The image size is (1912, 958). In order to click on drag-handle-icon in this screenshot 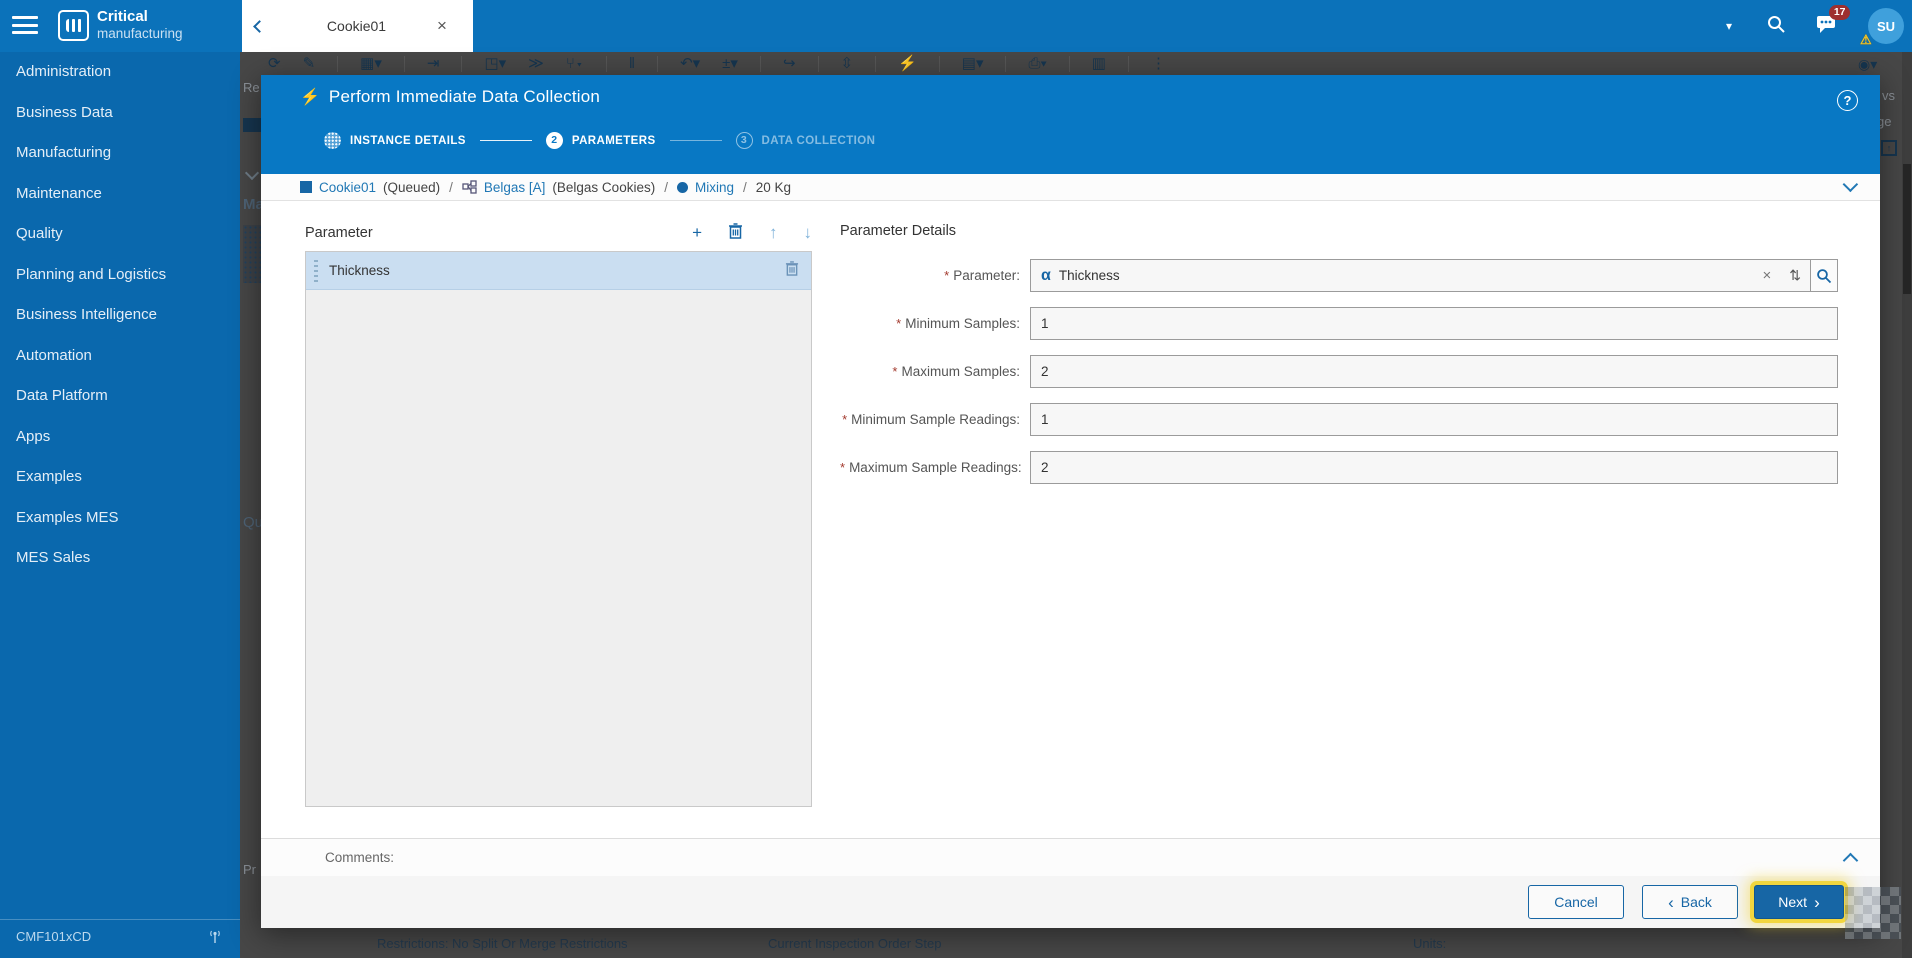, I will do `click(316, 270)`.